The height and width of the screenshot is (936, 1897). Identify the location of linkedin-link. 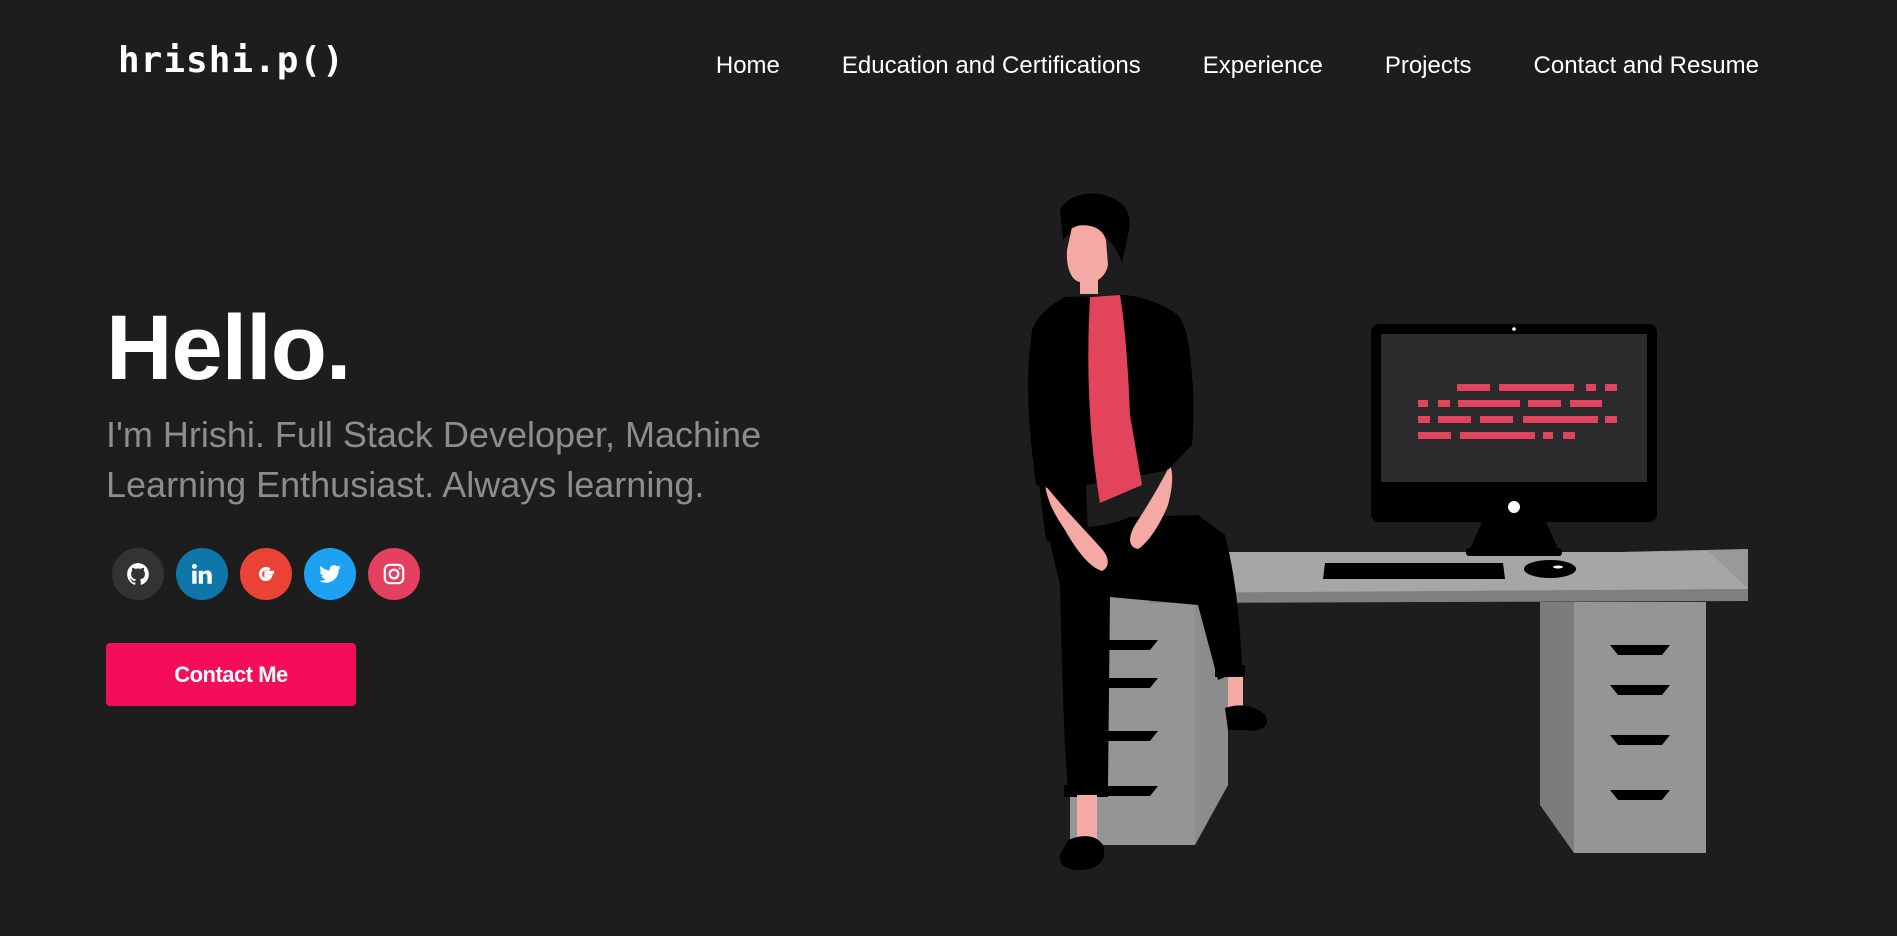
(202, 574).